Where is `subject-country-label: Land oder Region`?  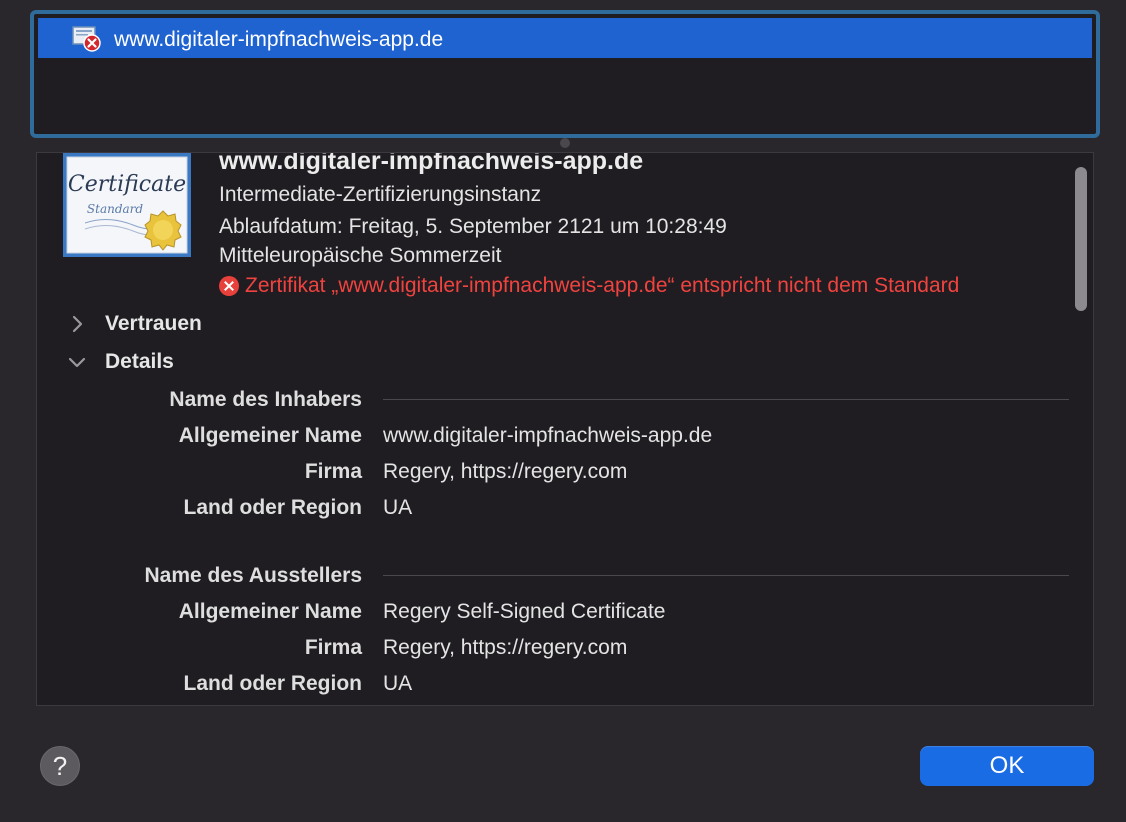 subject-country-label: Land oder Region is located at coordinates (273, 507).